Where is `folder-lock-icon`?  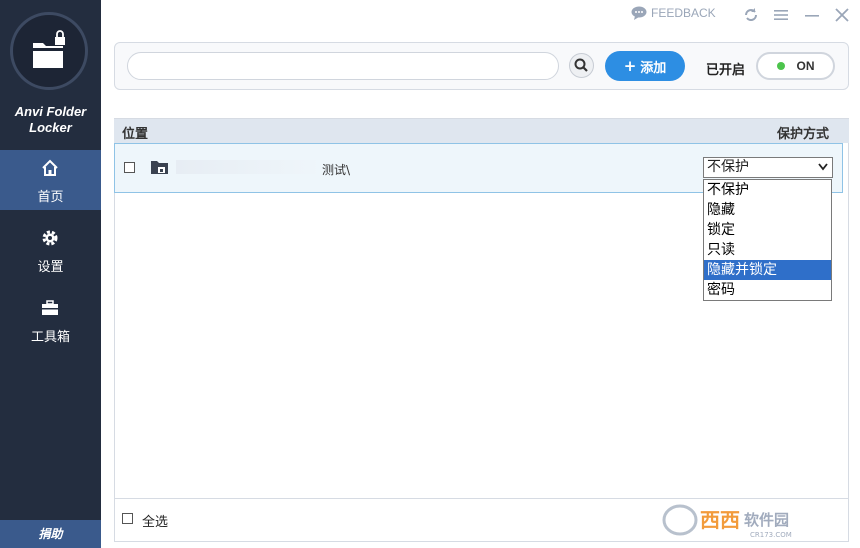
folder-lock-icon is located at coordinates (49, 49).